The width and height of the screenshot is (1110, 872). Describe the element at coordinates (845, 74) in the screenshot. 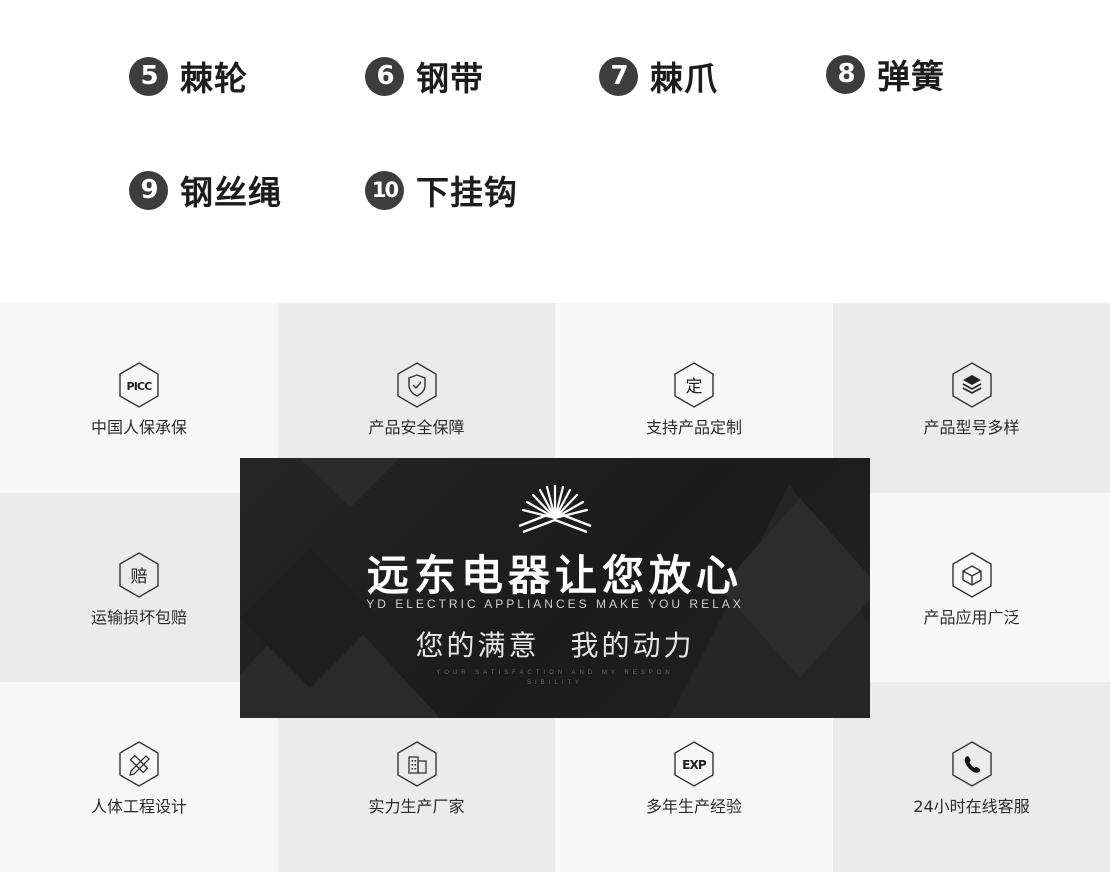

I see `number-badge: 8` at that location.